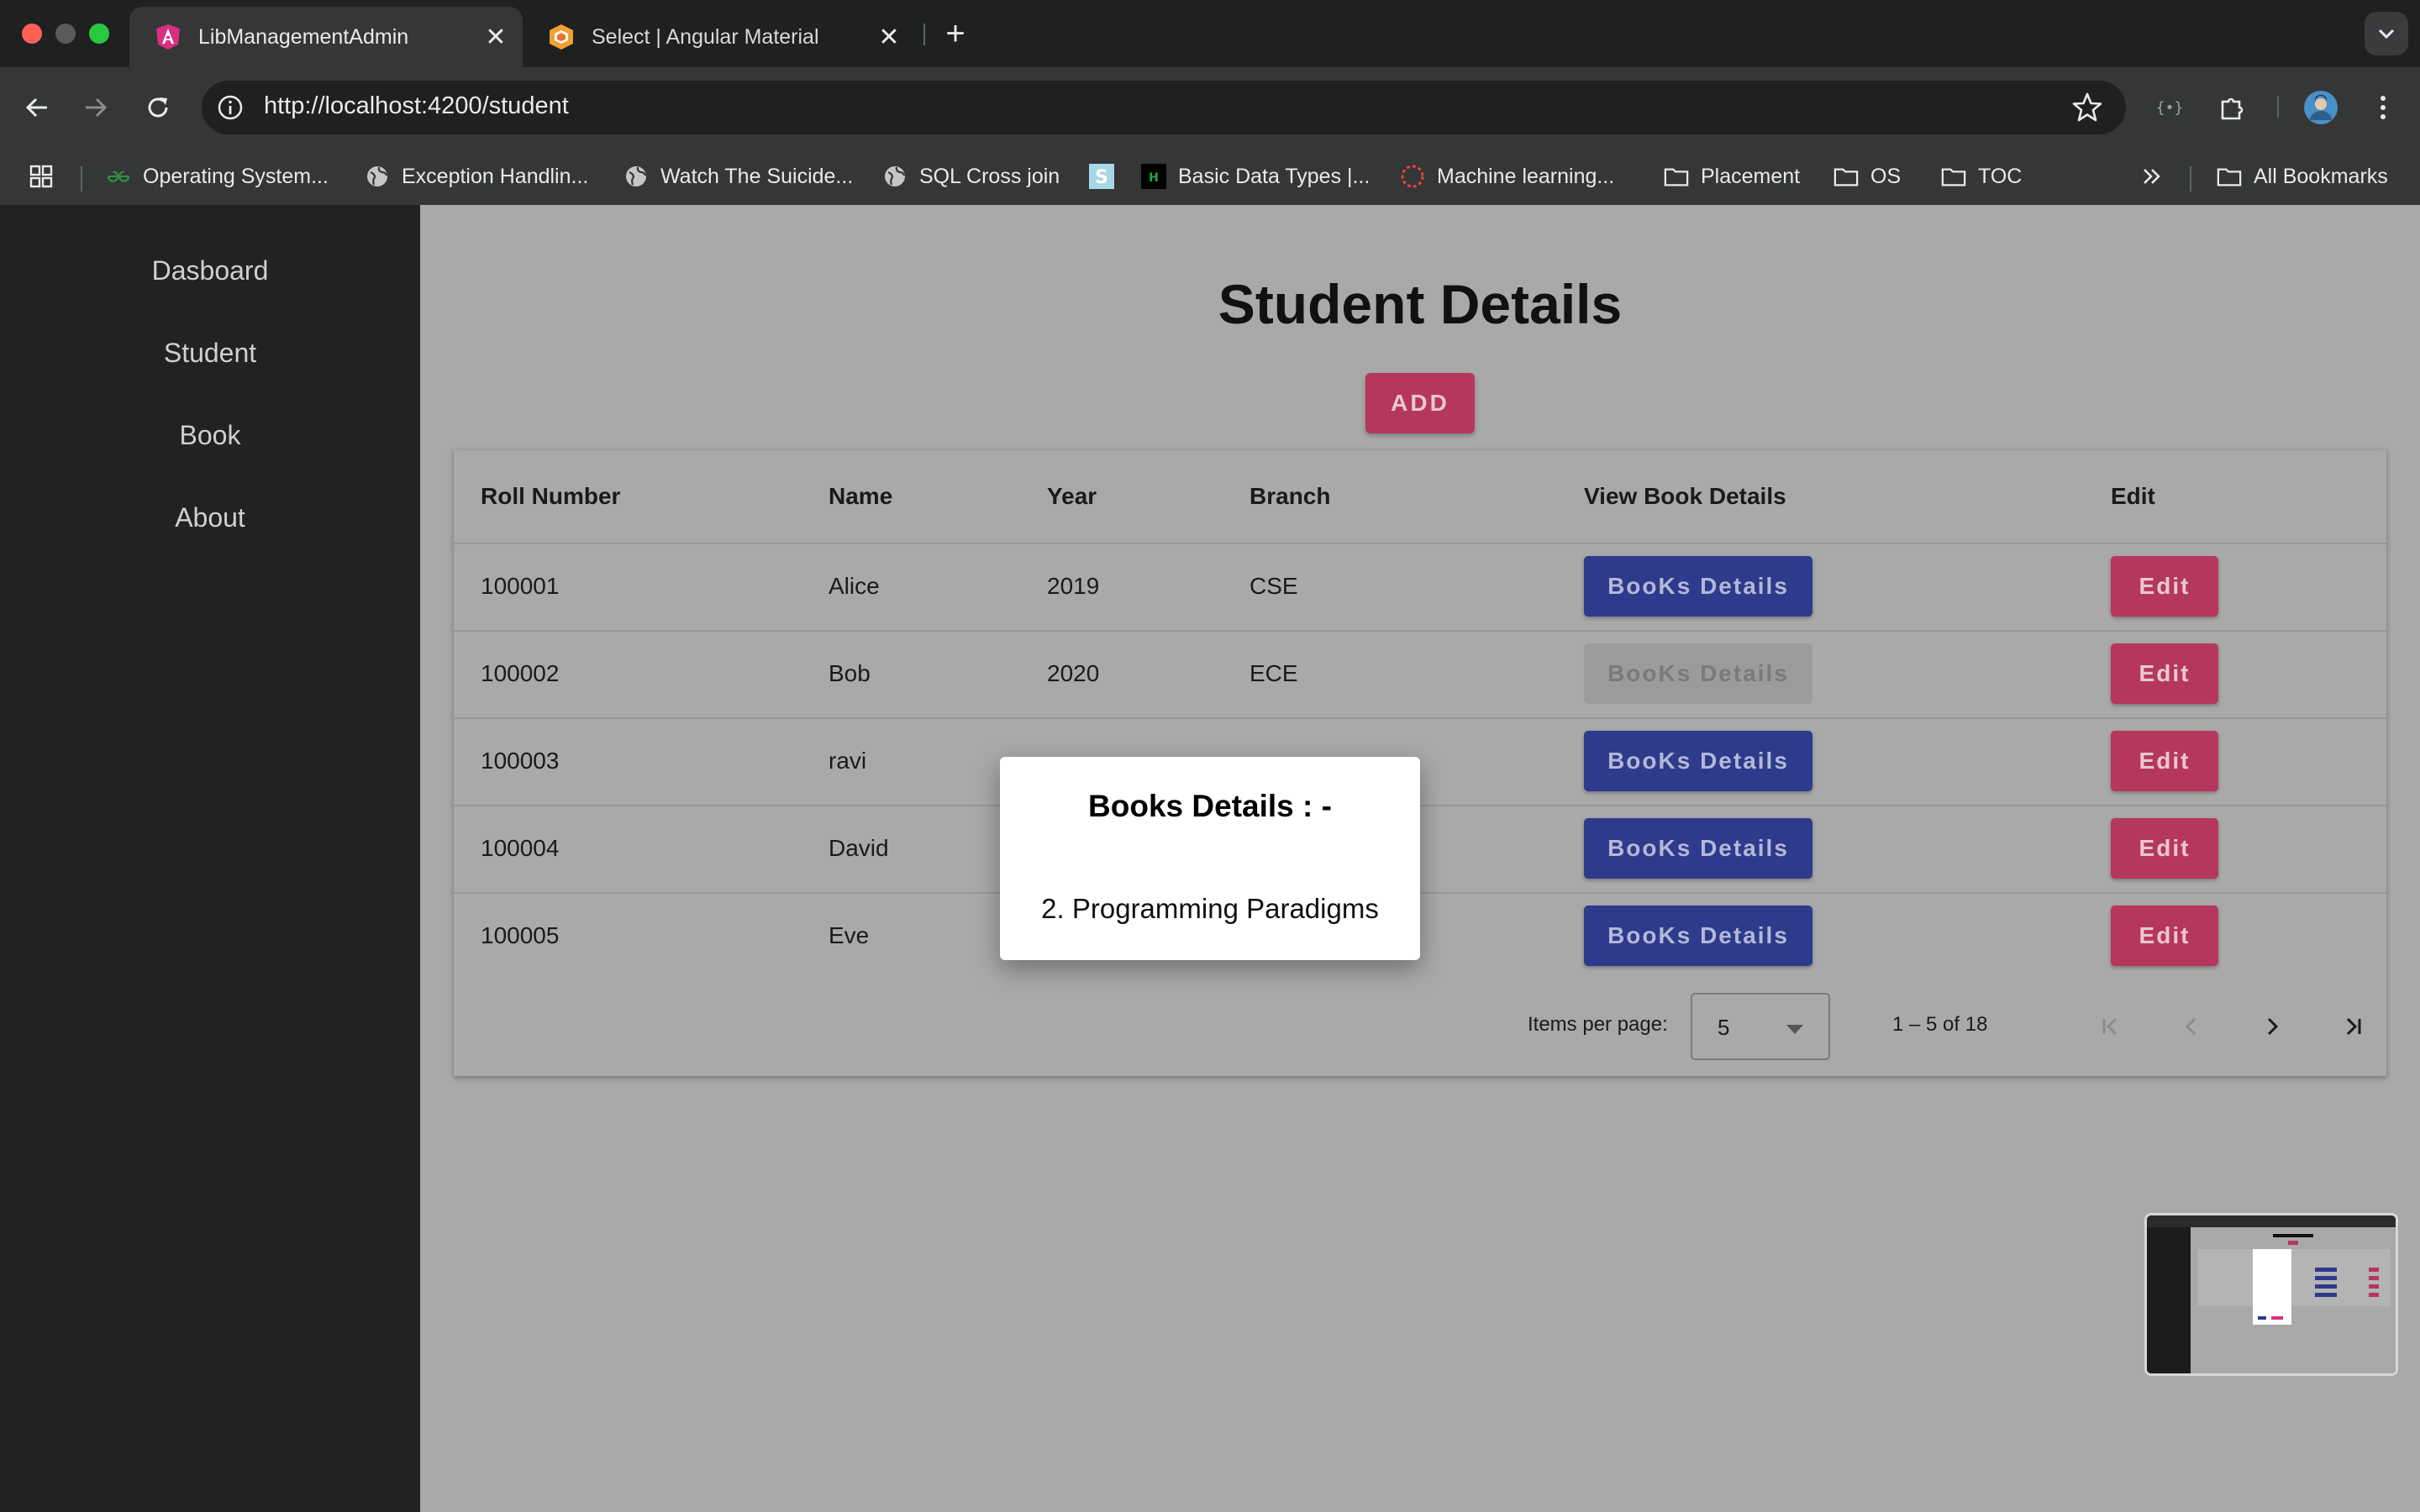 The image size is (2420, 1512). Describe the element at coordinates (2302, 176) in the screenshot. I see `all-bookmarks-button: All Bookmarks` at that location.